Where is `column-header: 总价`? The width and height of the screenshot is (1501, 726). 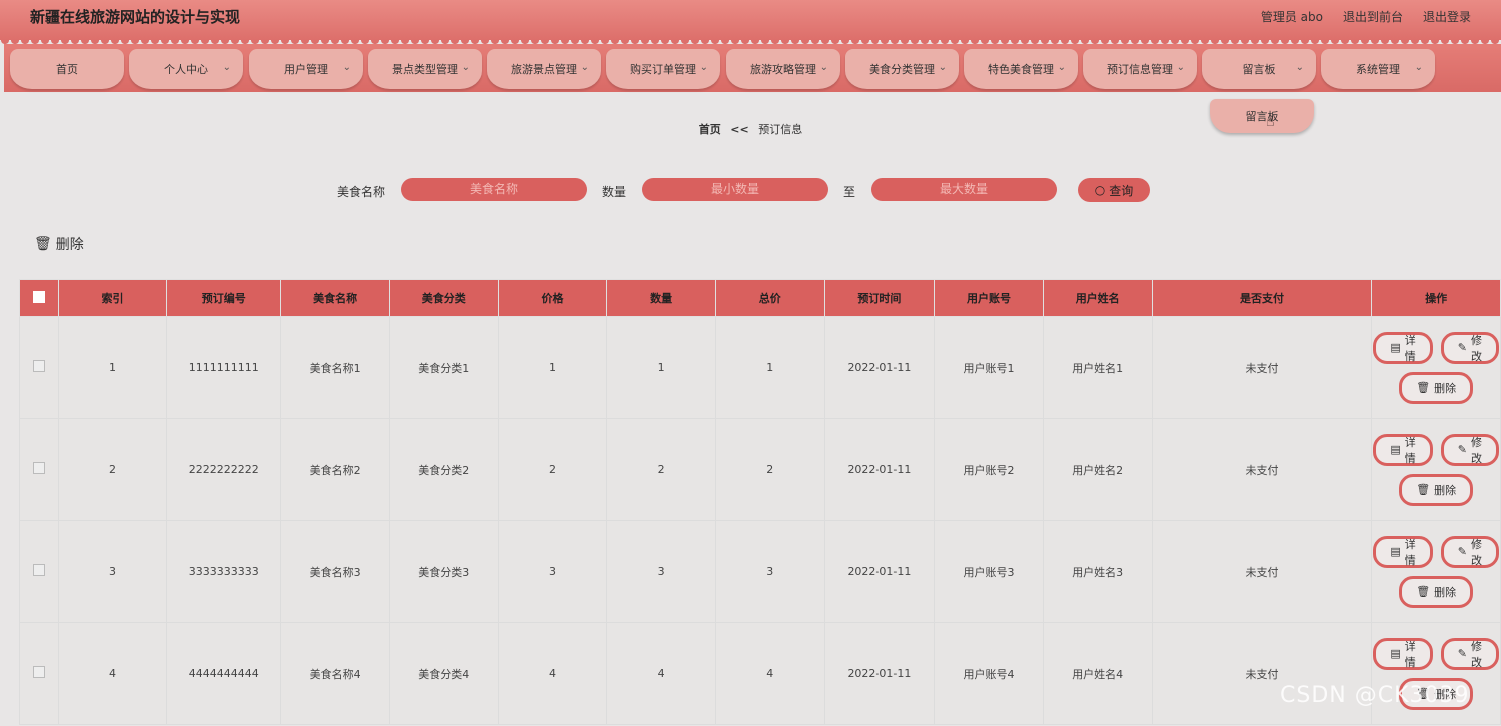 column-header: 总价 is located at coordinates (769, 298).